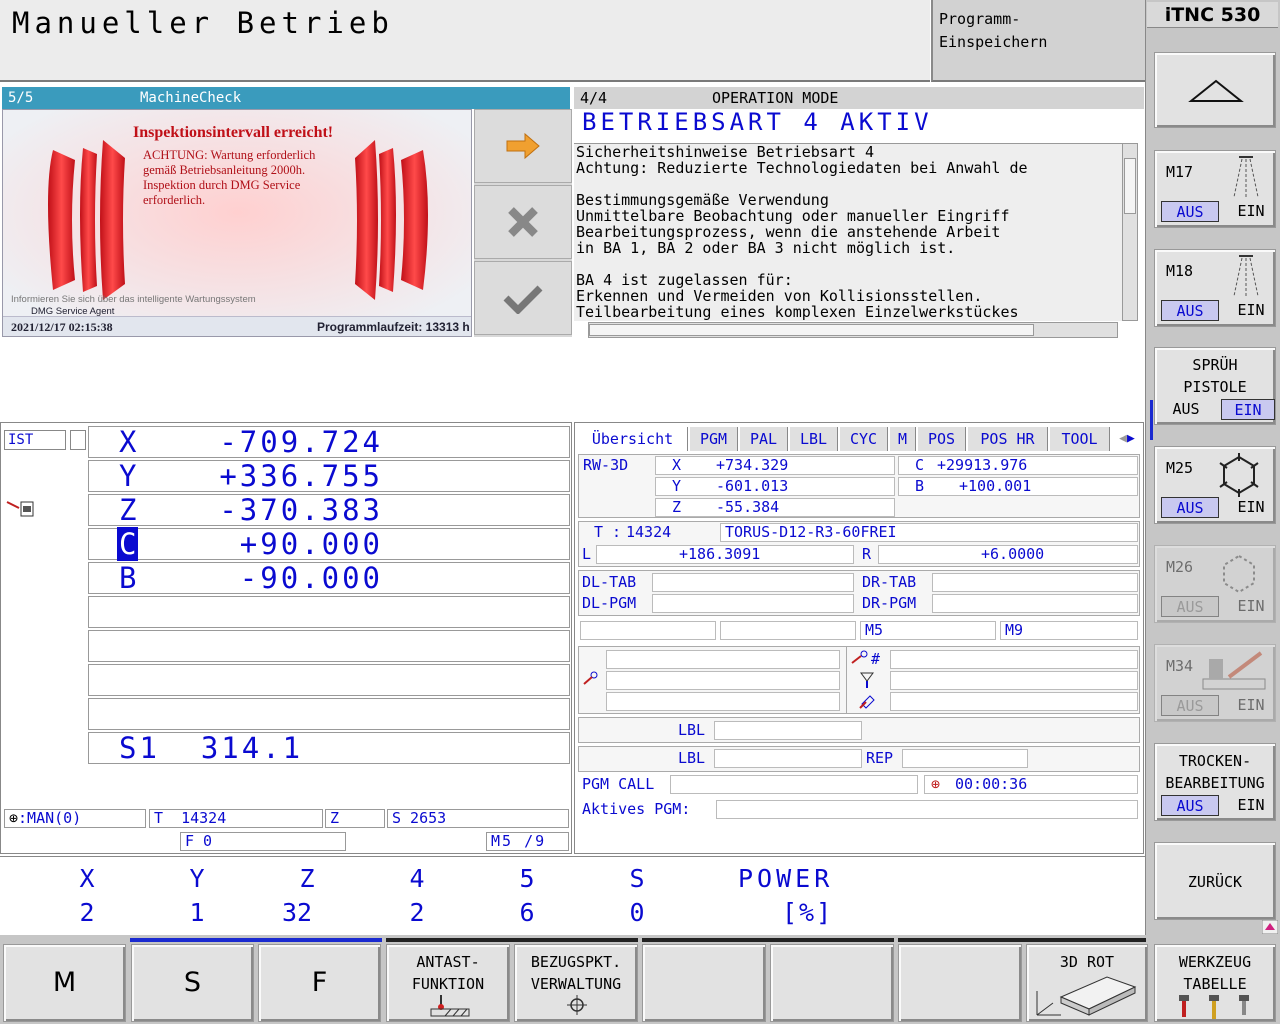 This screenshot has width=1280, height=1024. I want to click on dr-pgm-cell, so click(1035, 603).